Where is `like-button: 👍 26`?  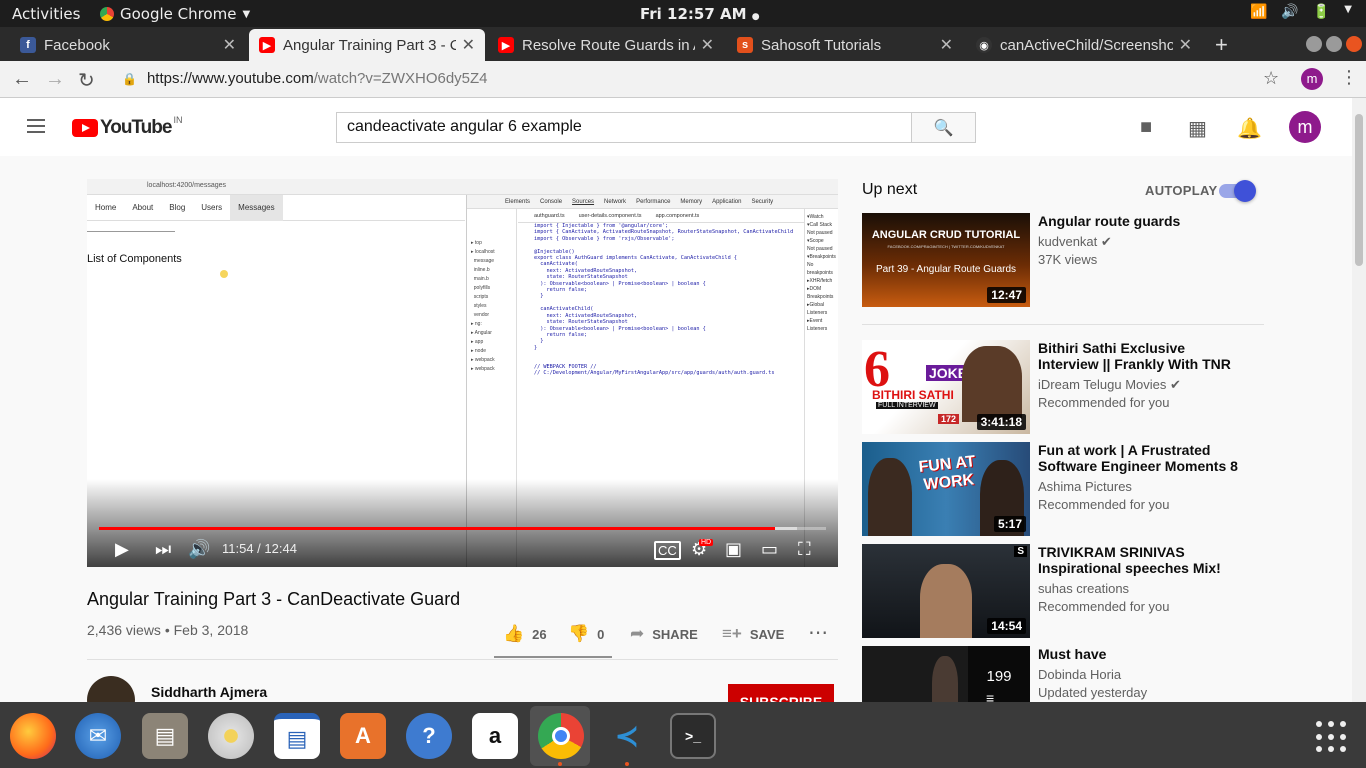
like-button: 👍 26 is located at coordinates (525, 634).